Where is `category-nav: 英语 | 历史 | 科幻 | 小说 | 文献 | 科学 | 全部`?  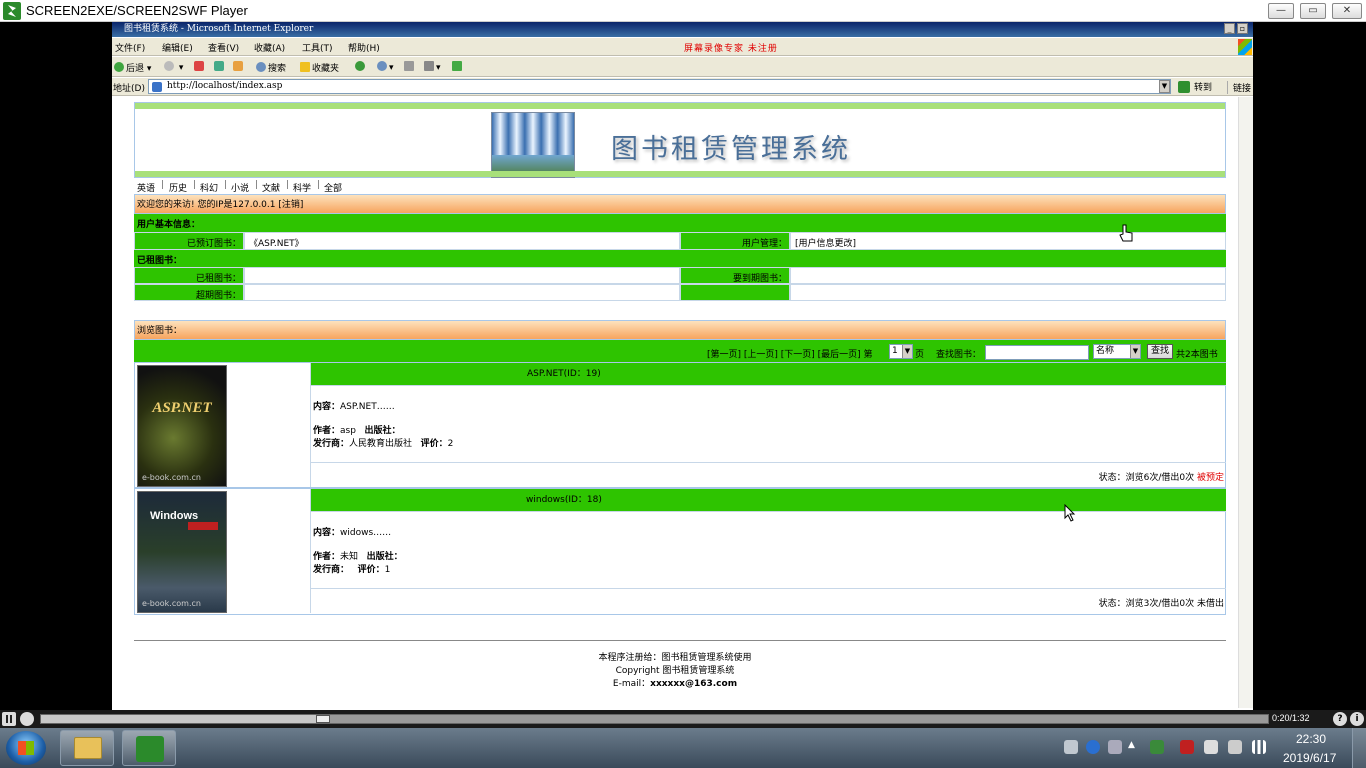 category-nav: 英语 | 历史 | 科幻 | 小说 | 文献 | 科学 | 全部 is located at coordinates (680, 186).